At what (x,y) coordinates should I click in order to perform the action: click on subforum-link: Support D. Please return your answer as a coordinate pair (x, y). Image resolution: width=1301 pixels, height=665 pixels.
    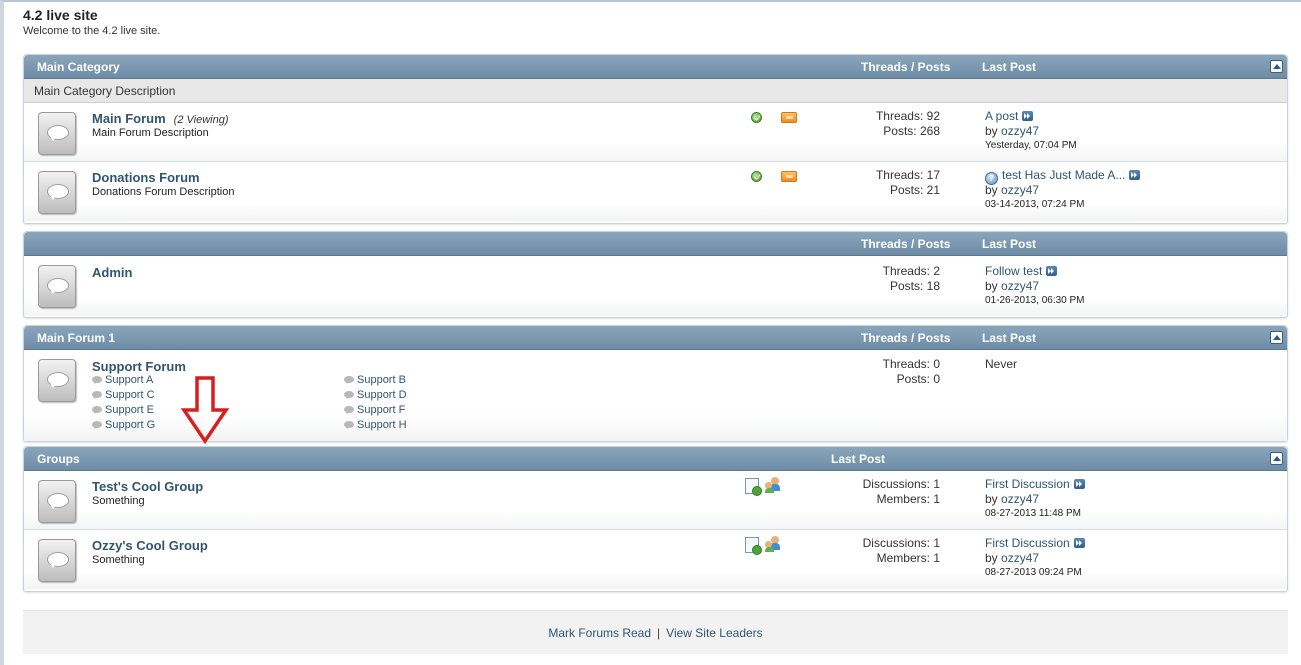
    Looking at the image, I should click on (375, 395).